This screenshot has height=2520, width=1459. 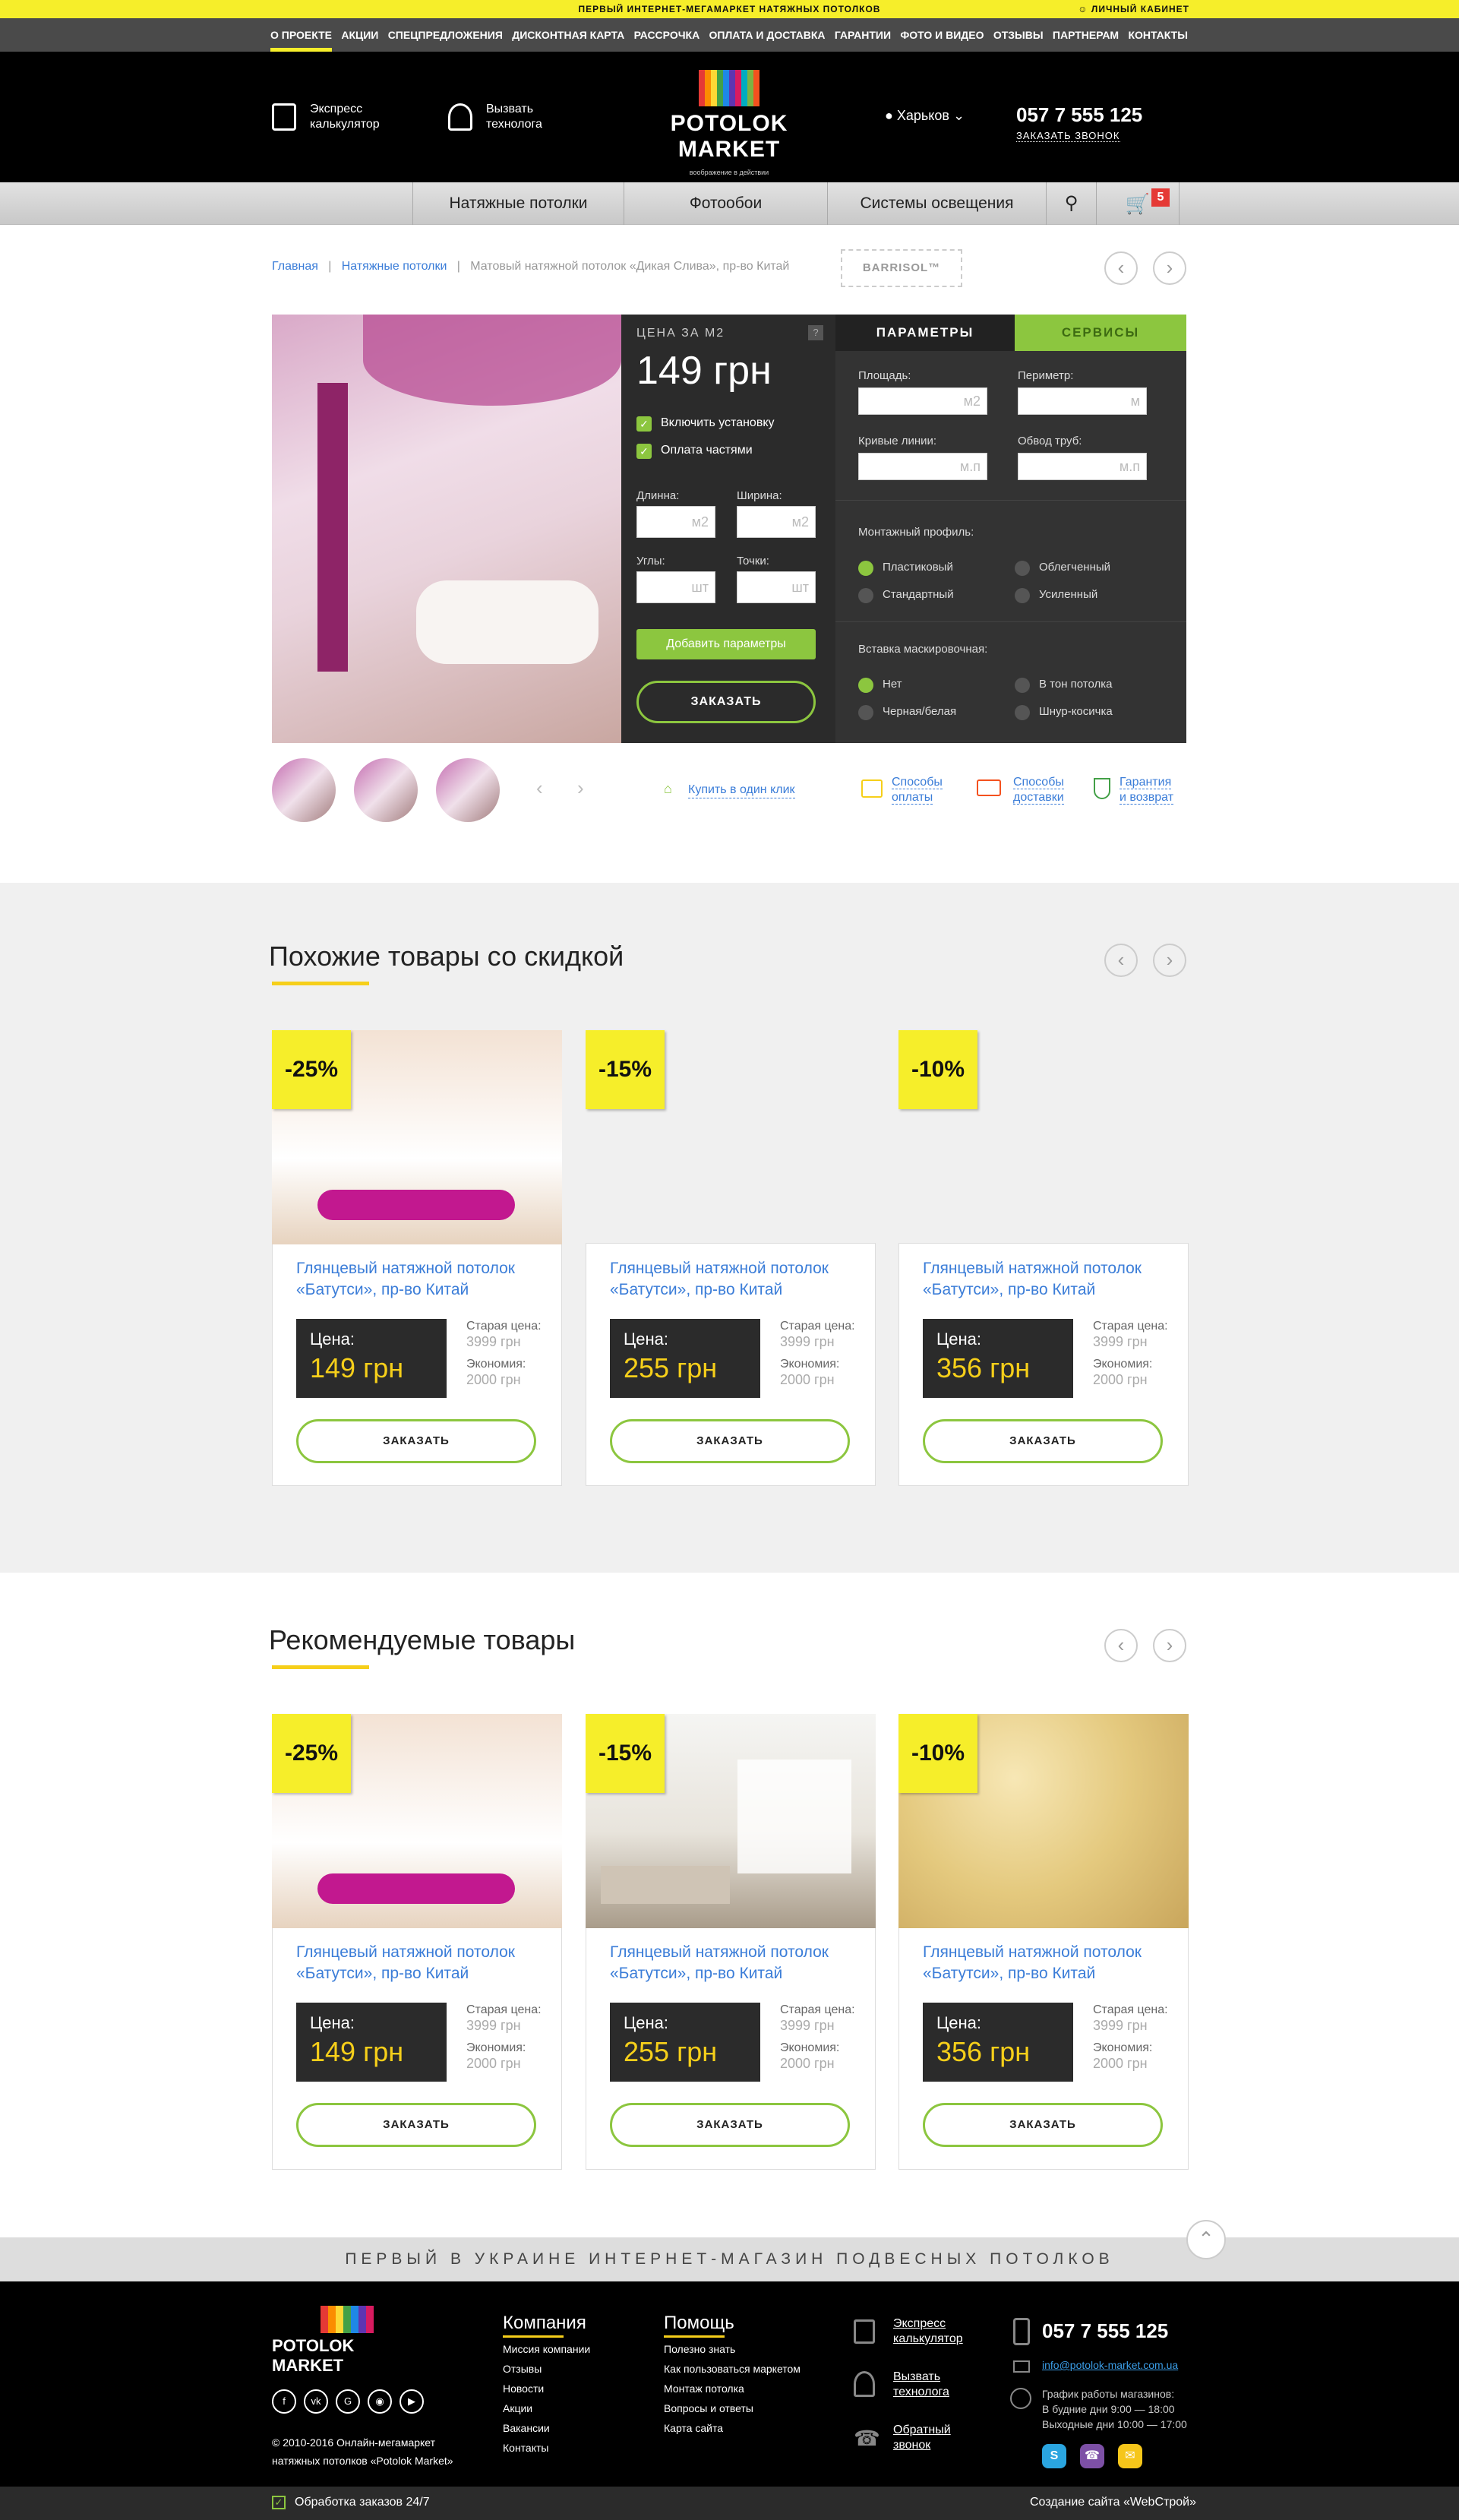 What do you see at coordinates (935, 2385) in the screenshot?
I see `footer-tech-link: Вызвать технолога` at bounding box center [935, 2385].